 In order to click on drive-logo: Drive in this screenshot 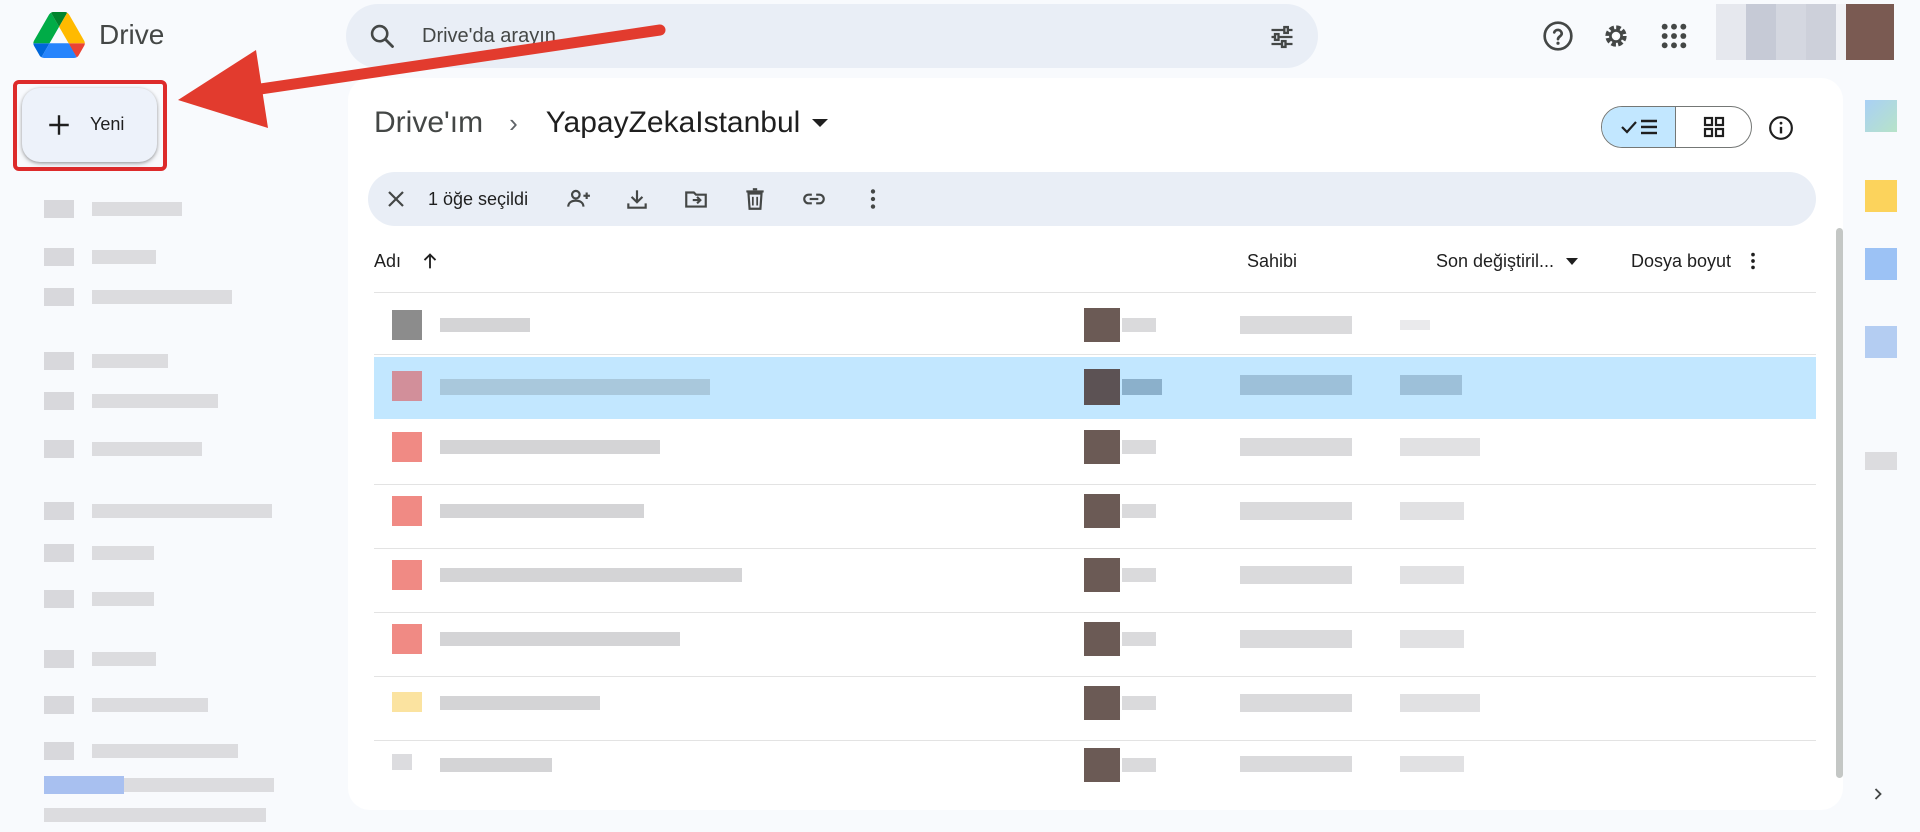, I will do `click(98, 35)`.